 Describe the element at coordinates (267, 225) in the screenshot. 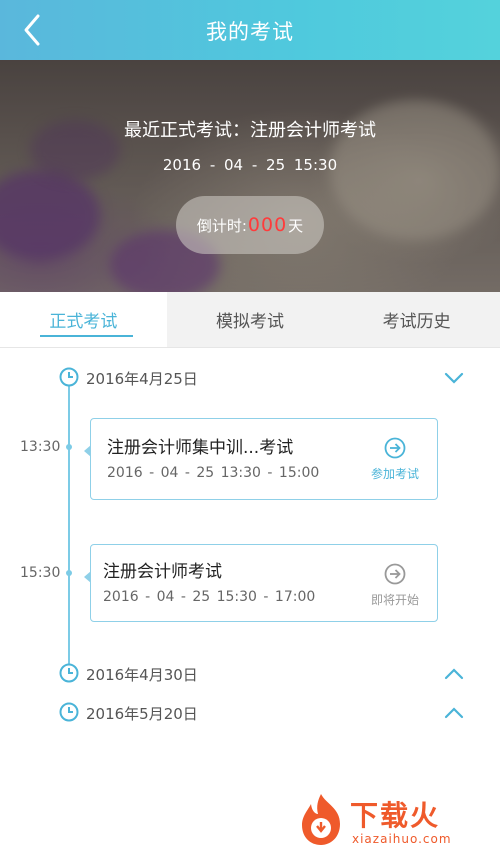

I see `countdown-value: 000` at that location.